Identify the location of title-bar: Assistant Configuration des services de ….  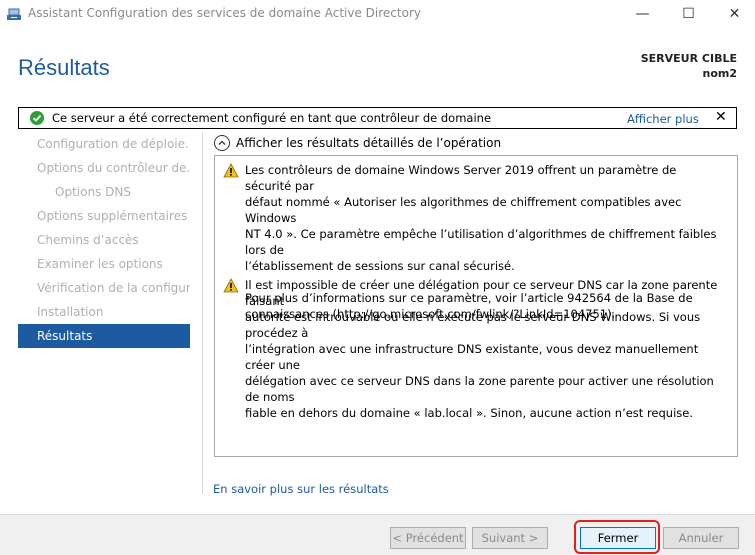
(377, 14).